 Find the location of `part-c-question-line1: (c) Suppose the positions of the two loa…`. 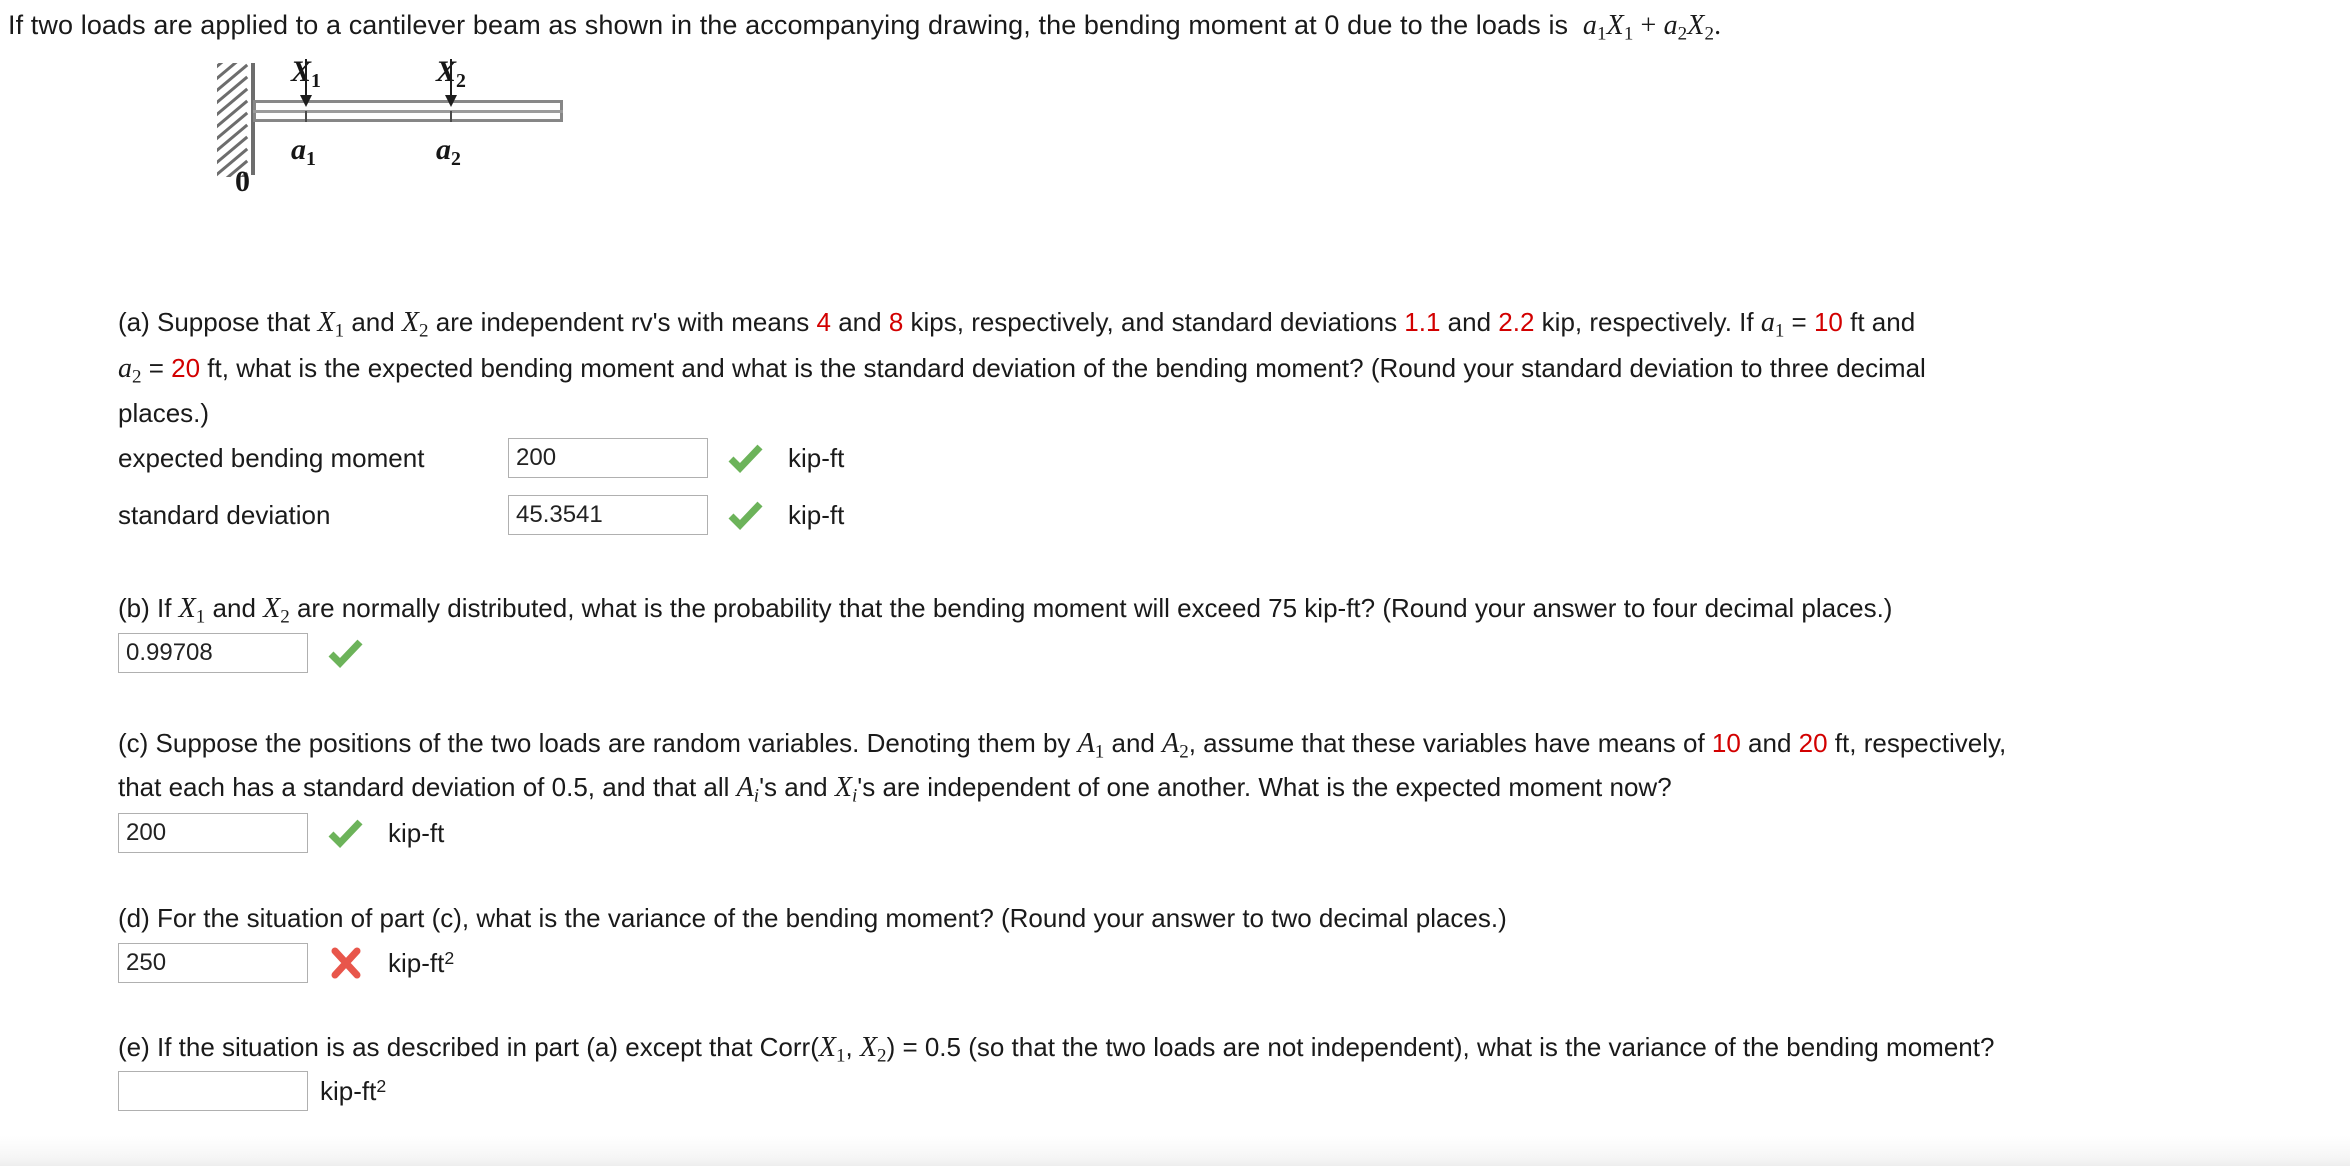

part-c-question-line1: (c) Suppose the positions of the two loa… is located at coordinates (1062, 745).